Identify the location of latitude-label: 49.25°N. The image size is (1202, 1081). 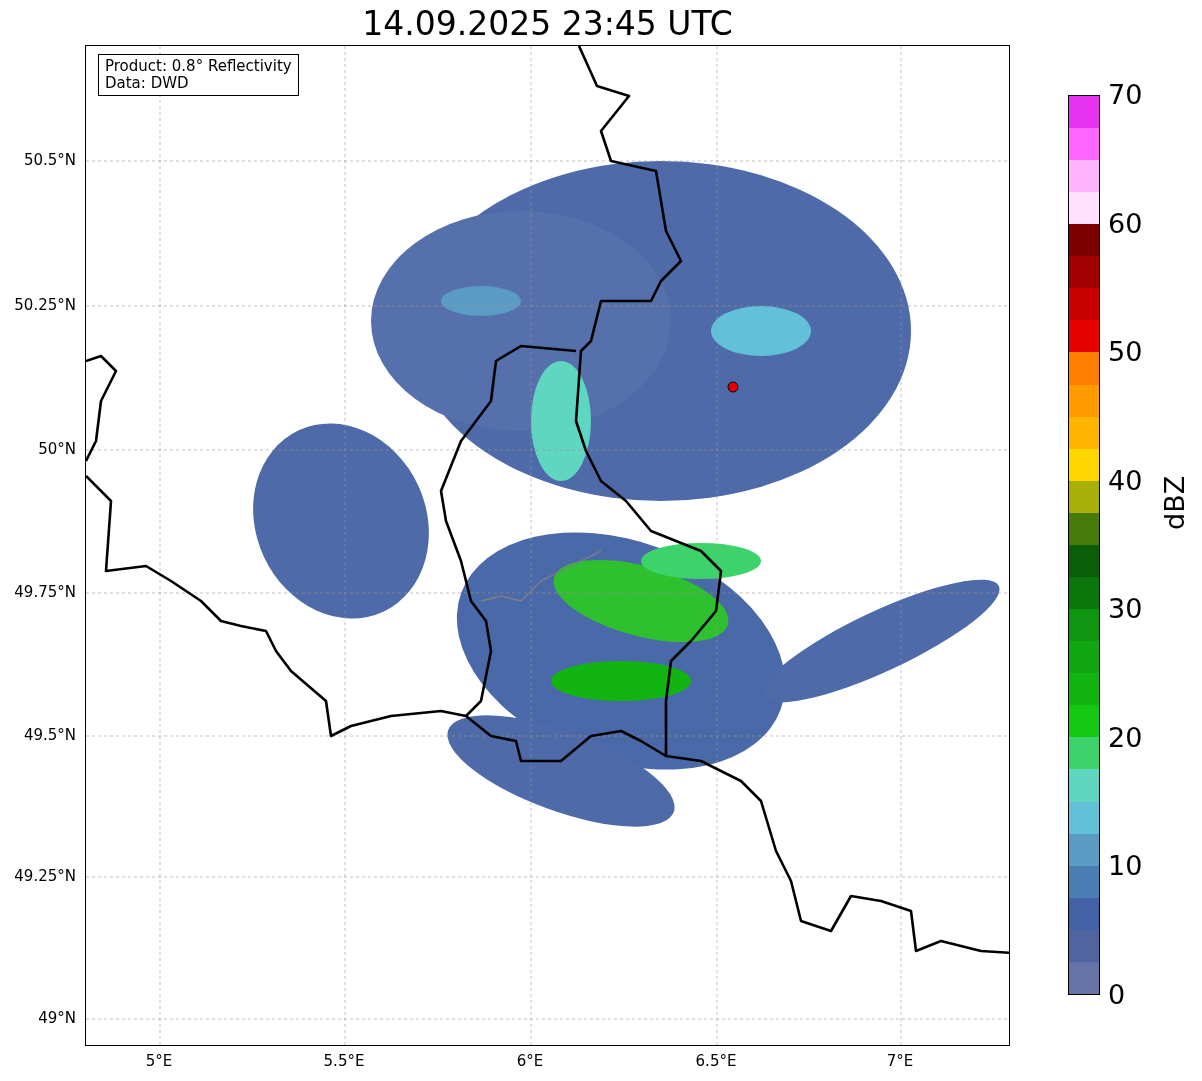
(45, 876).